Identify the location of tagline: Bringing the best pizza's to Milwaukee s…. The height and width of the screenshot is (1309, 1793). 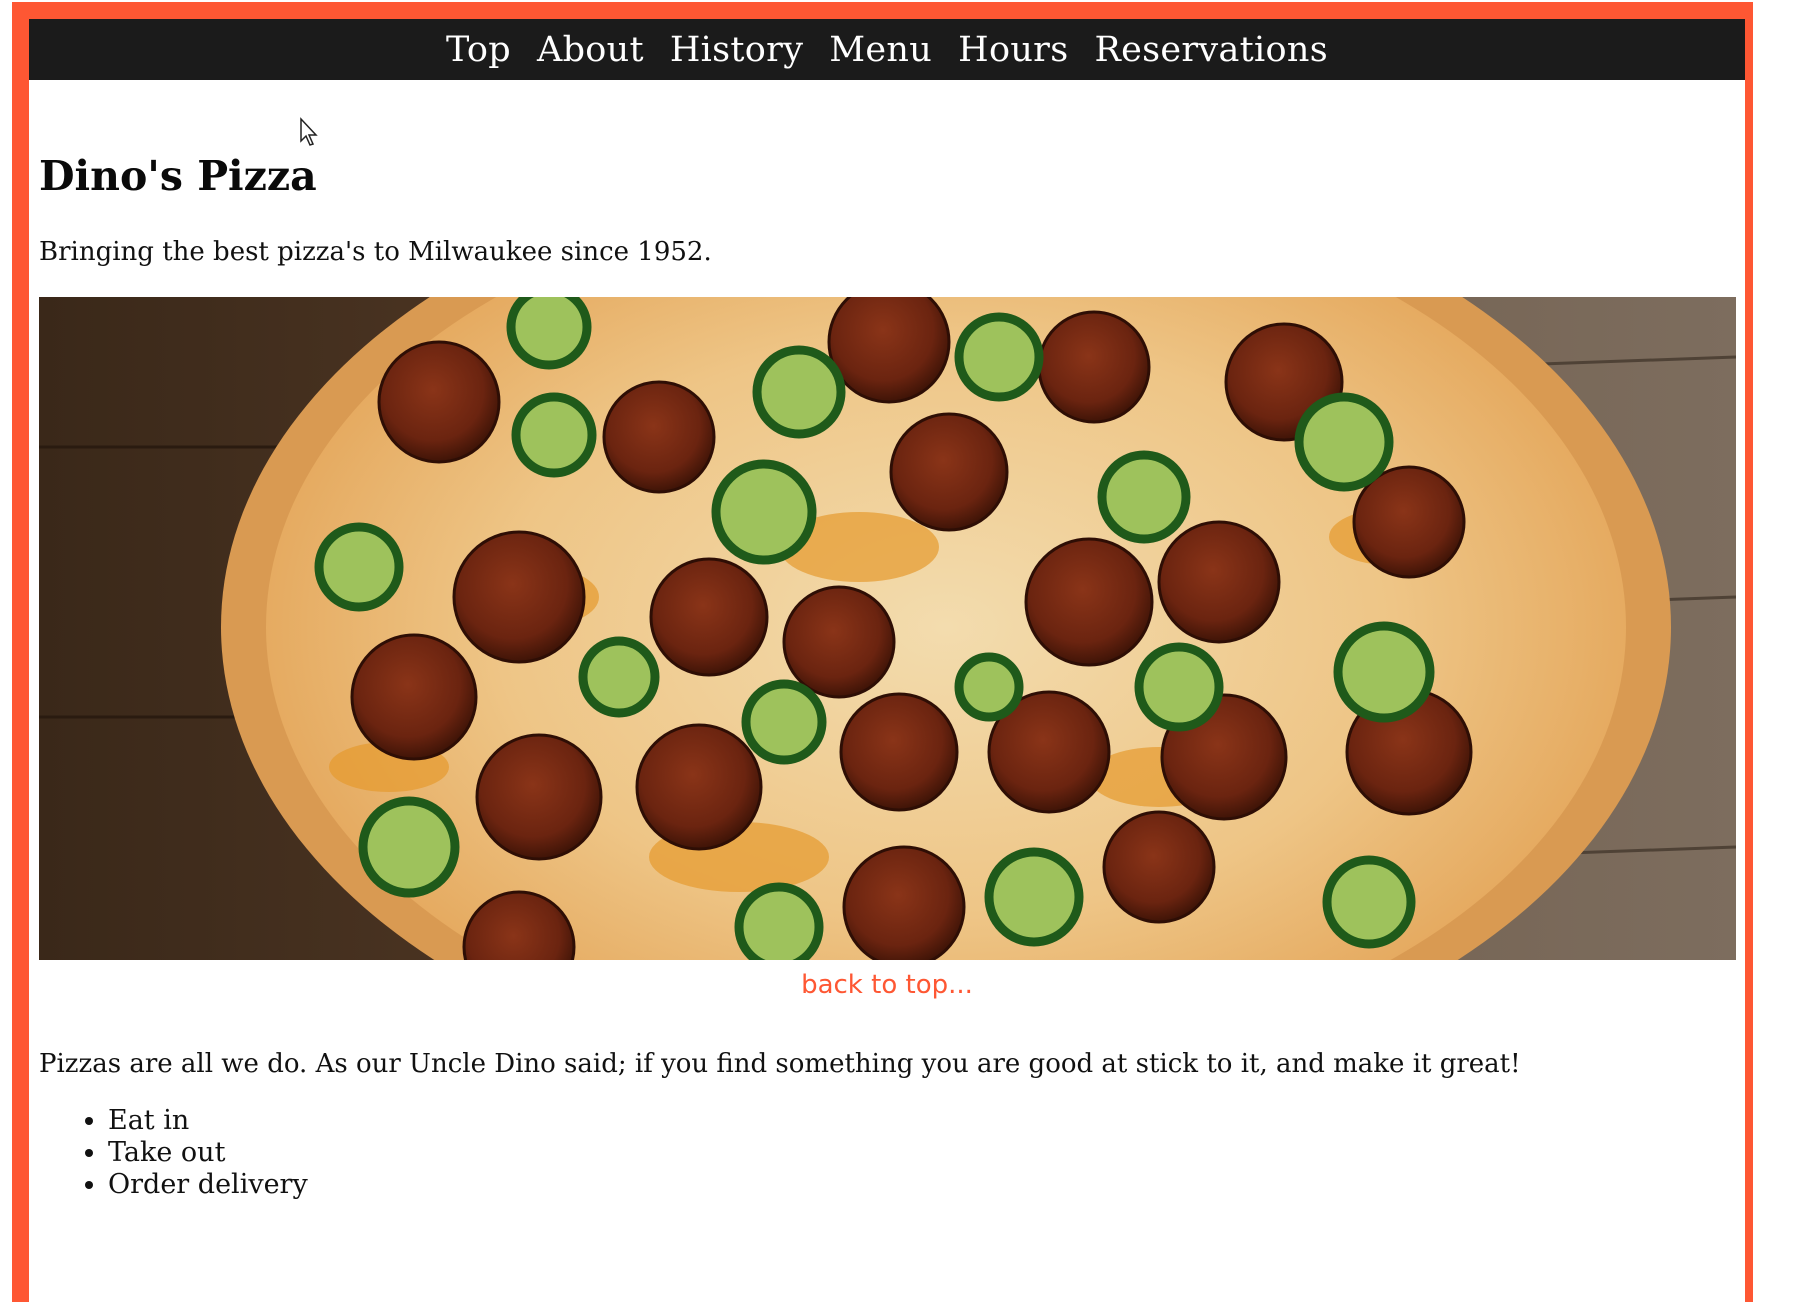
(375, 252).